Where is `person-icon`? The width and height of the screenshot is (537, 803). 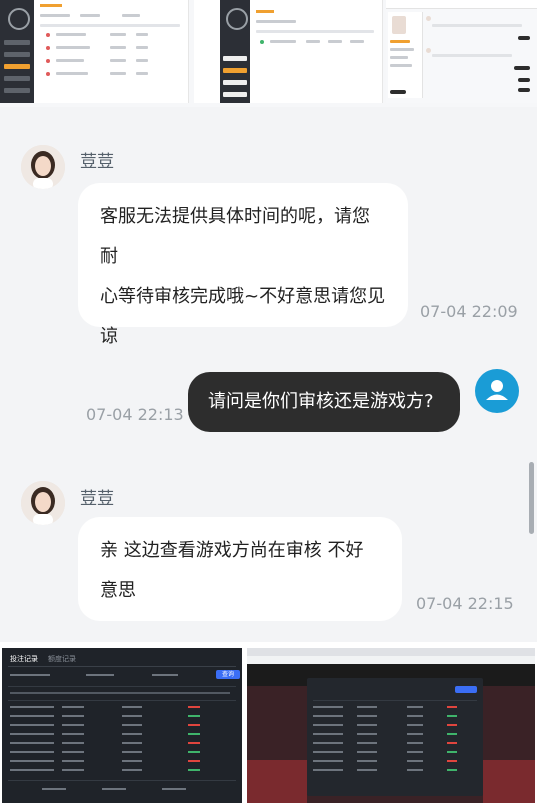
person-icon is located at coordinates (497, 390).